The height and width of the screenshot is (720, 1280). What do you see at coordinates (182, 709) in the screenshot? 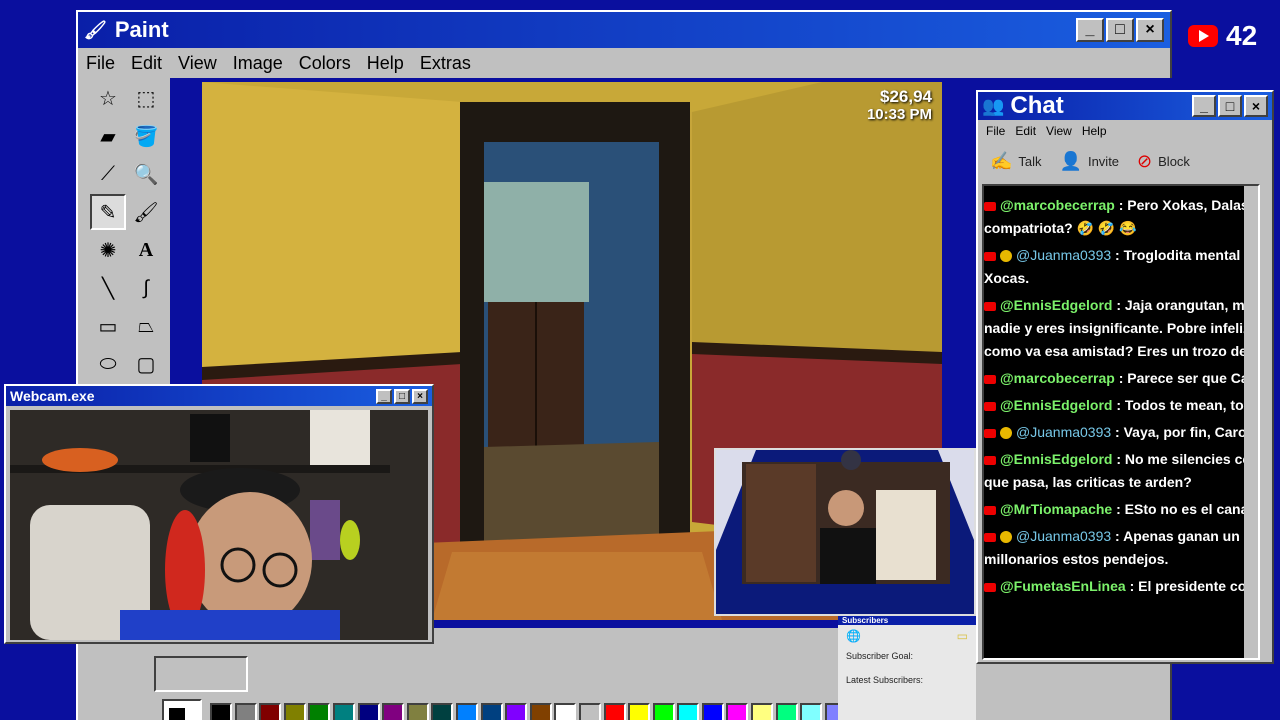
I see `current-colors` at bounding box center [182, 709].